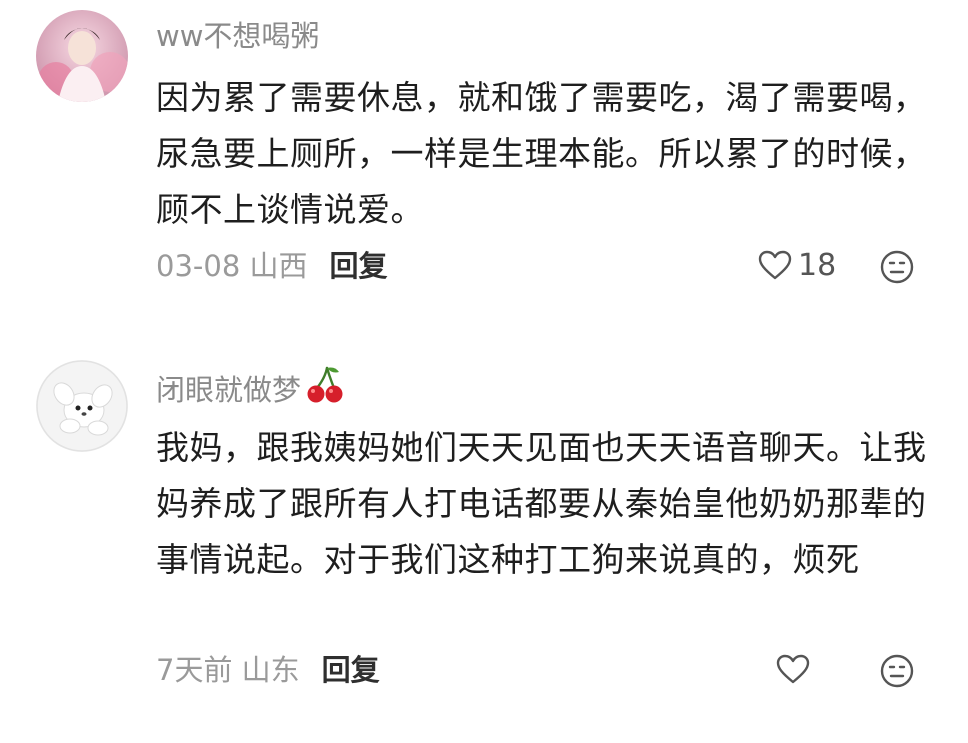  Describe the element at coordinates (228, 670) in the screenshot. I see `date-location: 7天前 山东` at that location.